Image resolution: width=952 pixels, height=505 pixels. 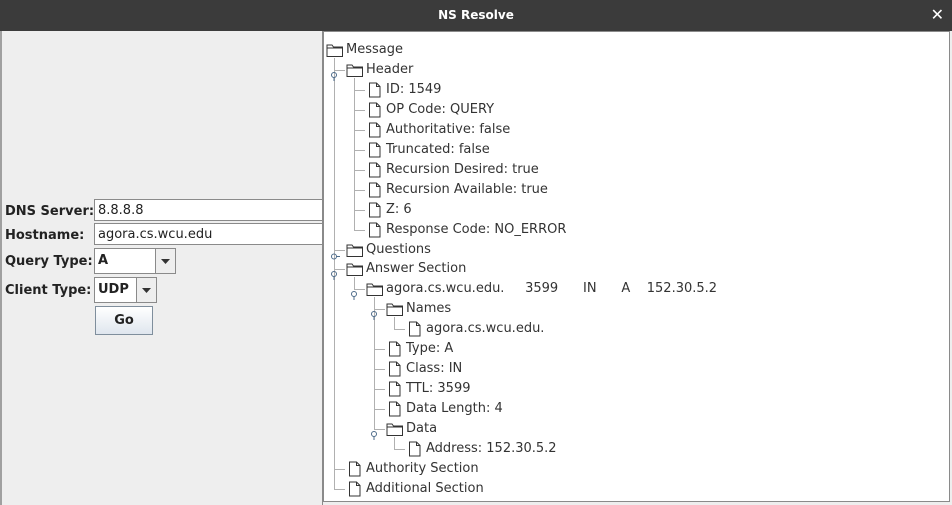 I want to click on tree-node-label: Answer Section, so click(x=416, y=269).